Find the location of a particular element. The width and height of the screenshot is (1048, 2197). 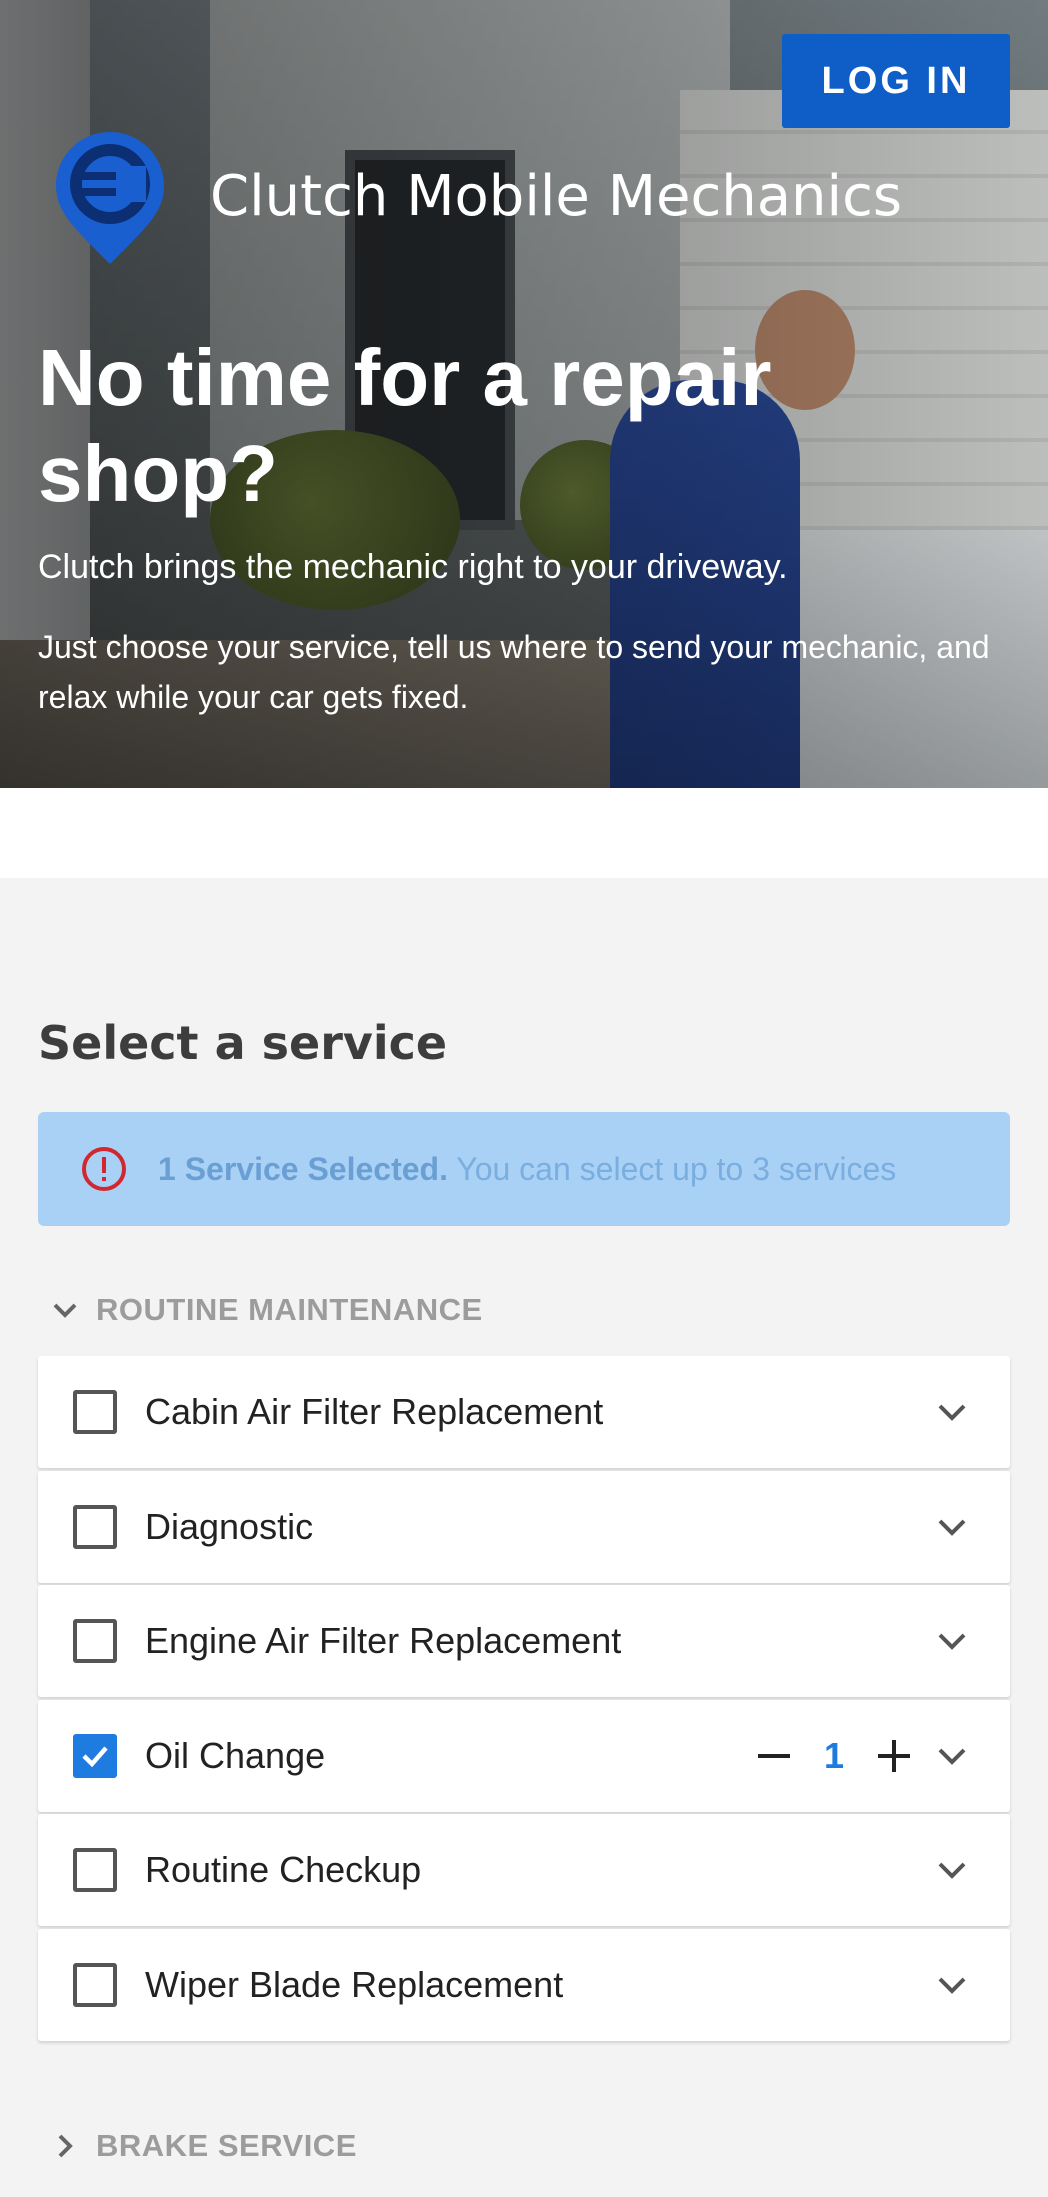

service-label: Oil Change is located at coordinates (235, 1755).